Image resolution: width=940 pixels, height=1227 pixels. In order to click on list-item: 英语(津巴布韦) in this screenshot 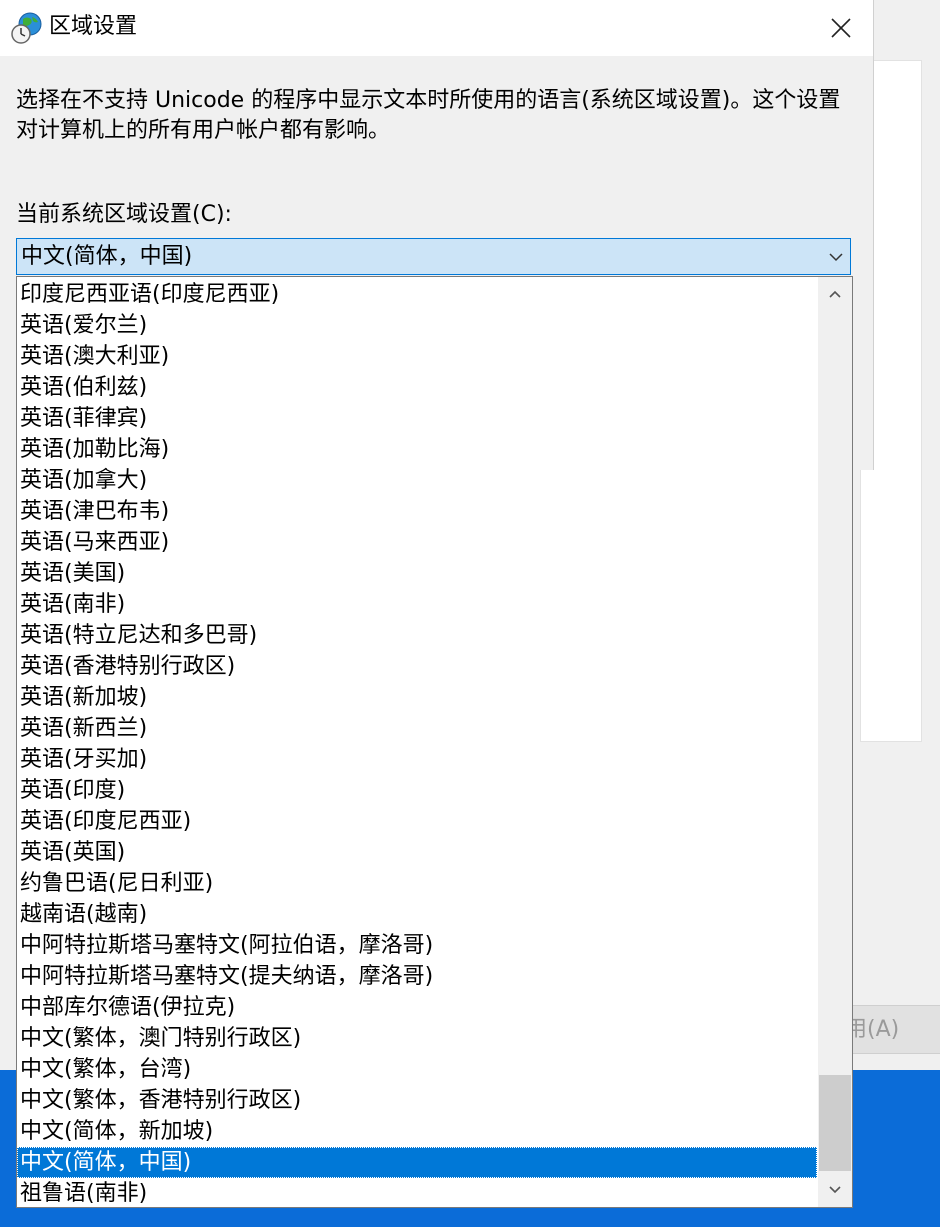, I will do `click(417, 511)`.